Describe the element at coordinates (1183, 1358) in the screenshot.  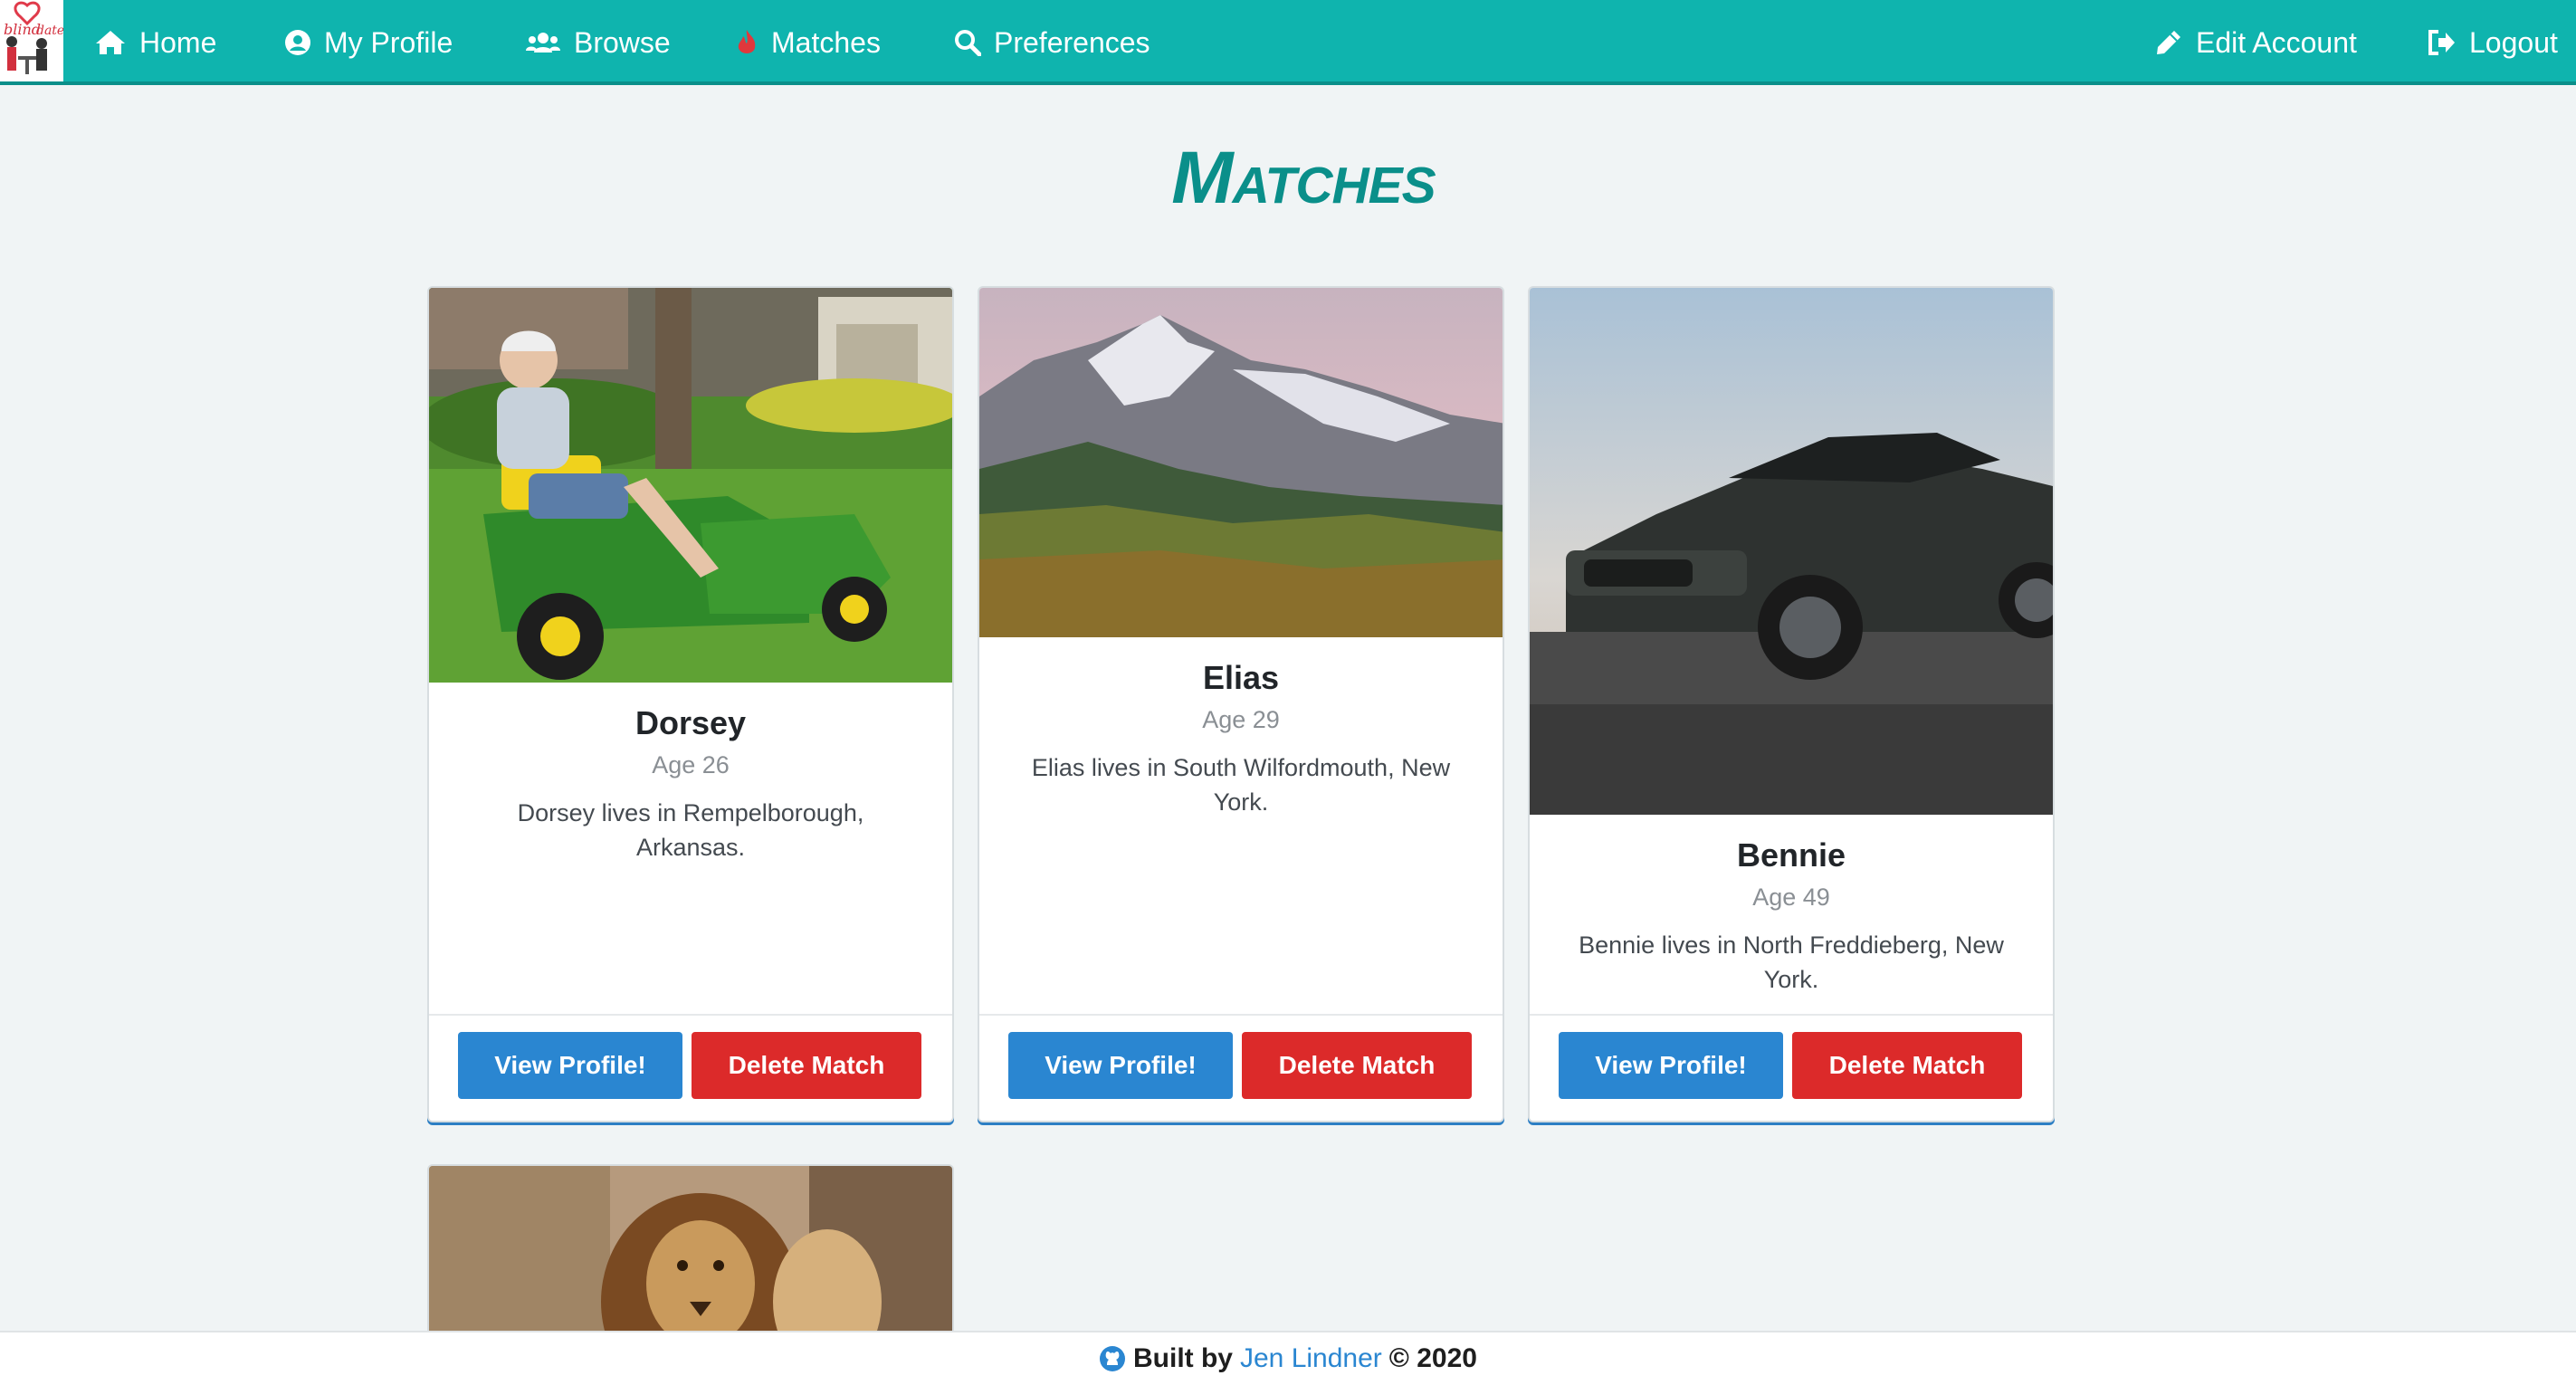
I see `footer-prefix: Built by` at that location.